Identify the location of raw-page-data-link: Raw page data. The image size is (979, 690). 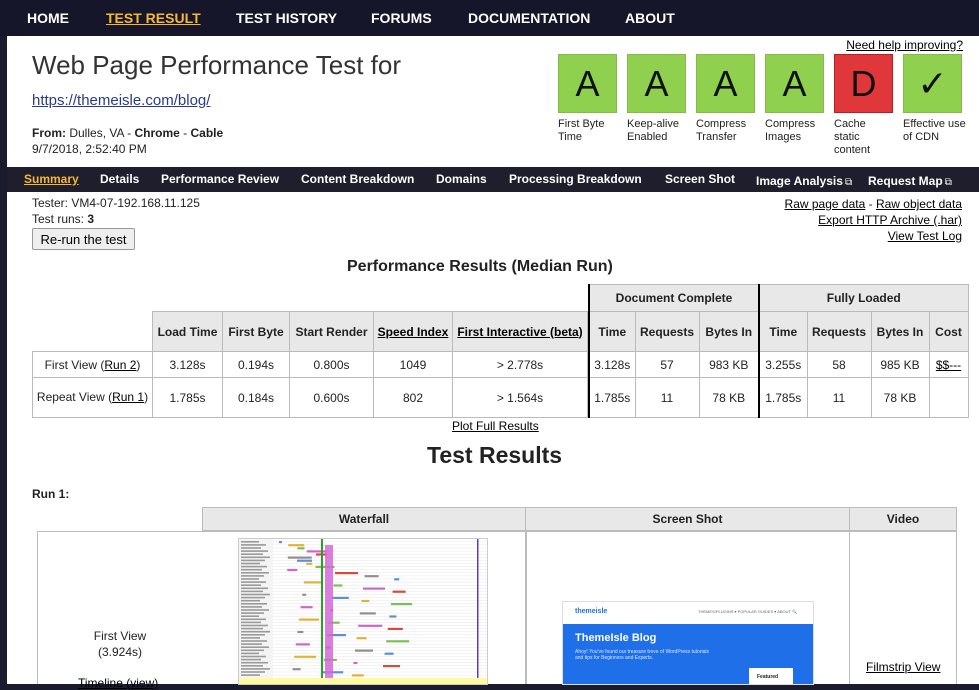
(825, 204).